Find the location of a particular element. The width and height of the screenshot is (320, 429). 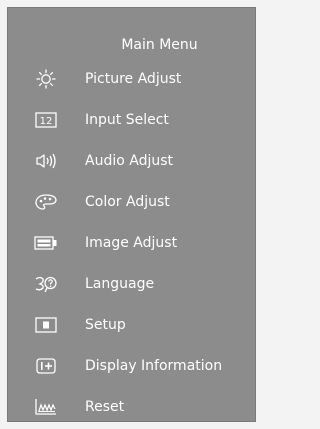

input-select-icon: 12 is located at coordinates (46, 120).